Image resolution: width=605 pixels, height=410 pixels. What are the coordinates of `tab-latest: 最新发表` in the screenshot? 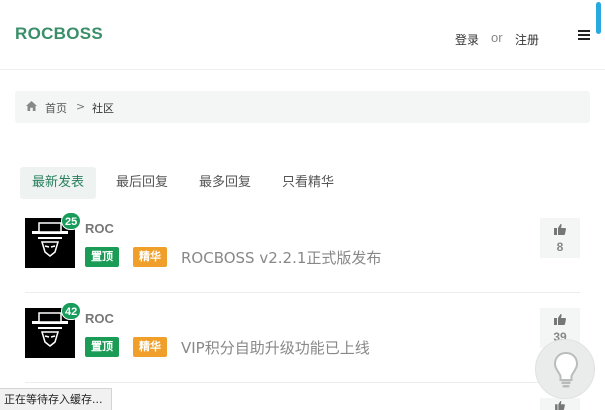 It's located at (58, 183).